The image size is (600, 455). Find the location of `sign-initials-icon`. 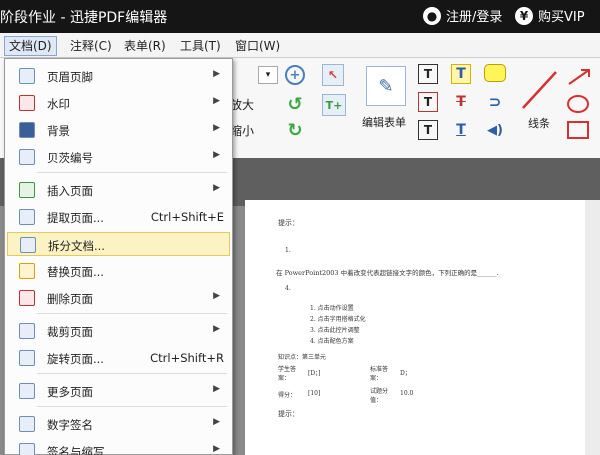

sign-initials-icon is located at coordinates (27, 449).